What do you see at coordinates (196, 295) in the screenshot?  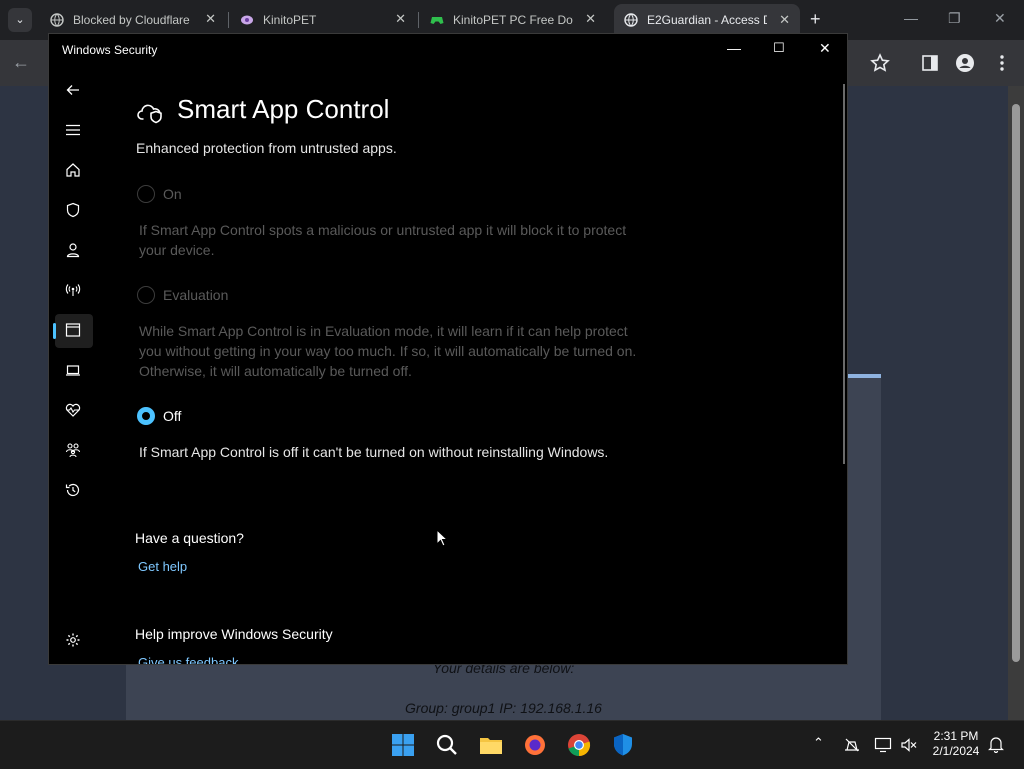 I see `radio-label: Evaluation` at bounding box center [196, 295].